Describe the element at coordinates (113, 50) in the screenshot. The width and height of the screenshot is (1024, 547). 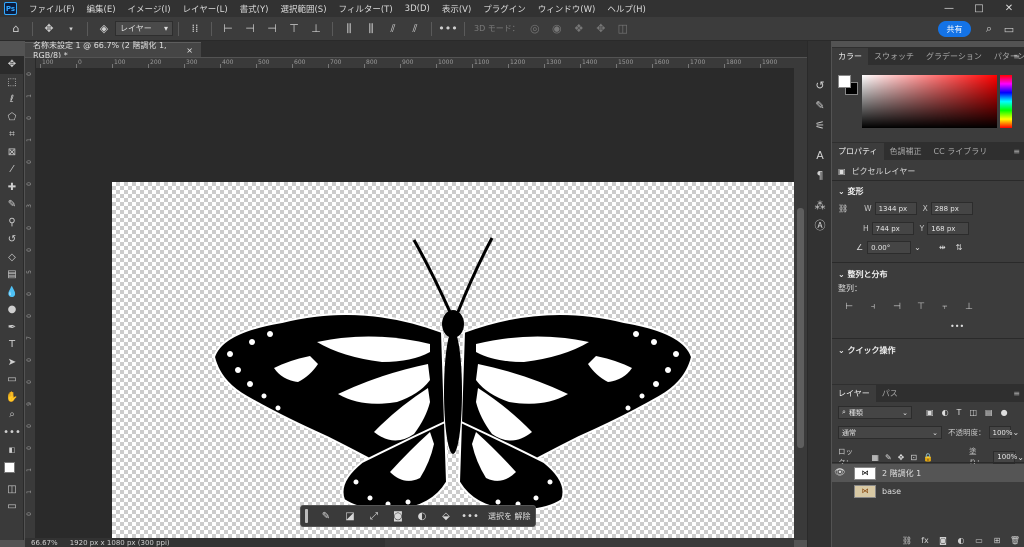
I see `document-tab: 名称未設定 1 @ 66.7% (2 階調化 1, RGB/8) * ×` at that location.